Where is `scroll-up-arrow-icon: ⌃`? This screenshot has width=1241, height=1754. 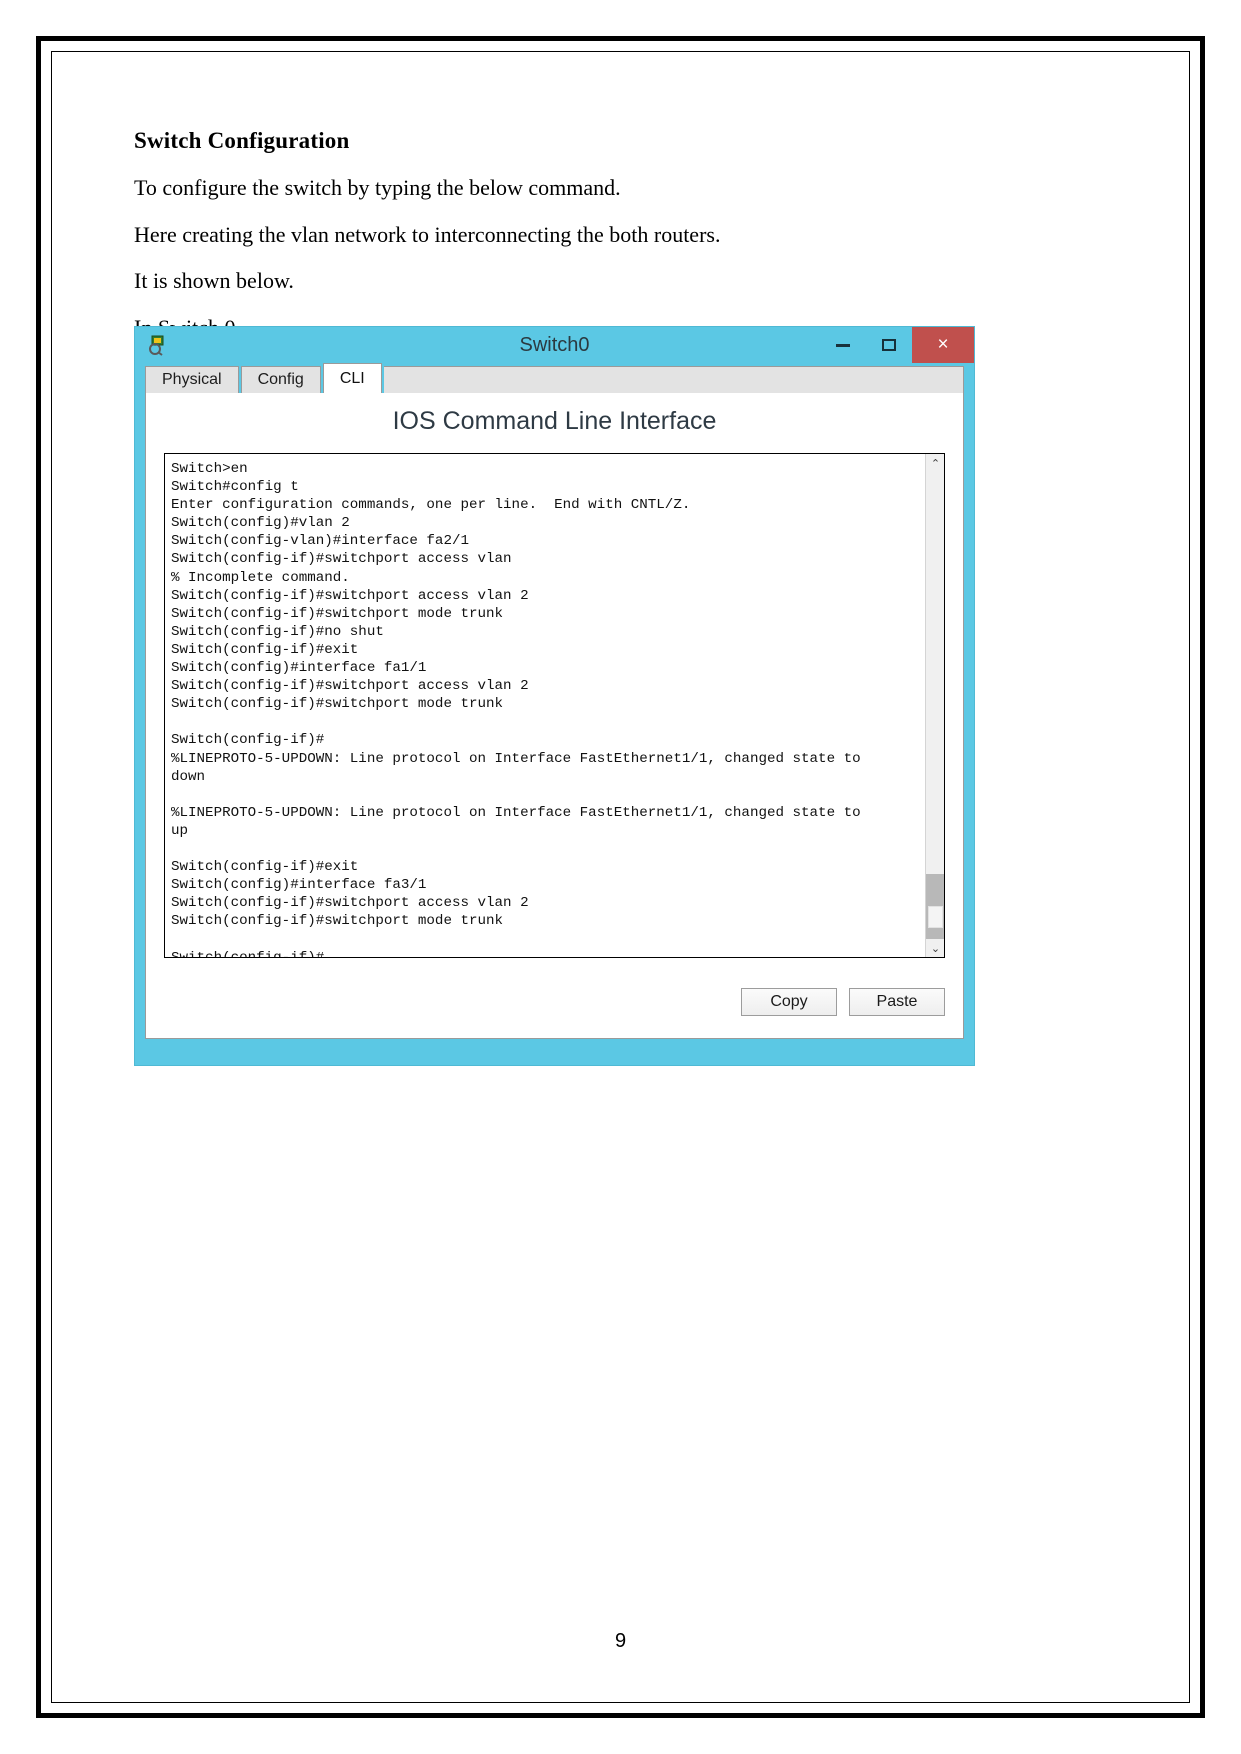
scroll-up-arrow-icon: ⌃ is located at coordinates (935, 463).